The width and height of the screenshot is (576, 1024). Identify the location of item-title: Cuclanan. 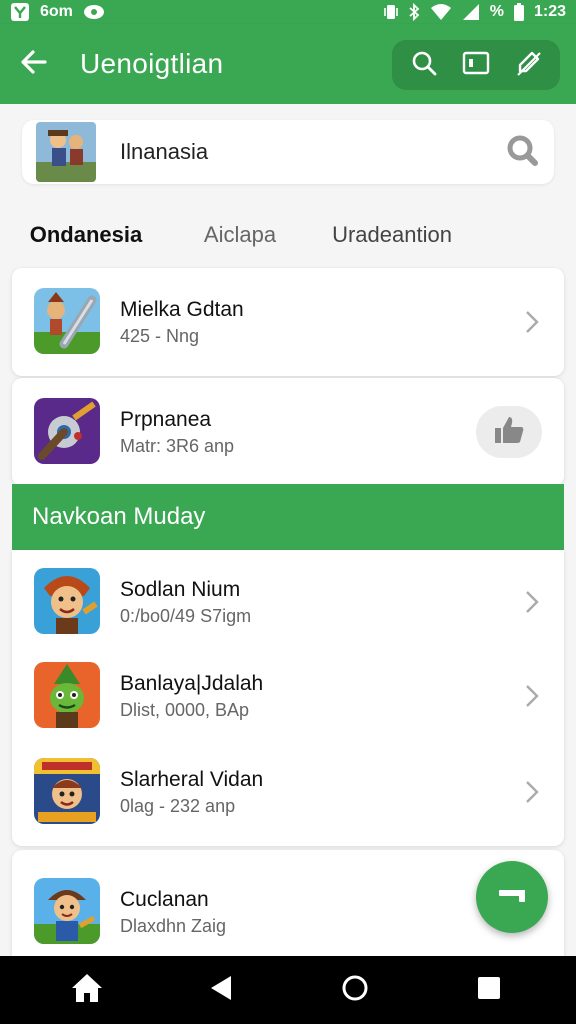
(164, 899).